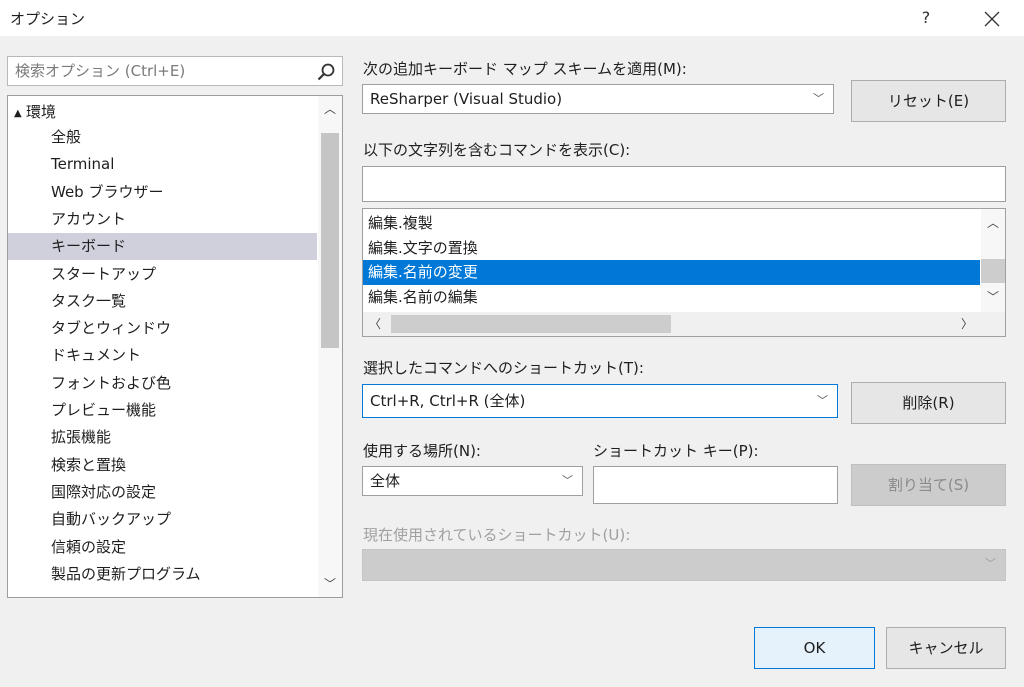 The image size is (1024, 687). Describe the element at coordinates (503, 368) in the screenshot. I see `shortcuts-label: 選択したコマンドへのショートカット(T):` at that location.